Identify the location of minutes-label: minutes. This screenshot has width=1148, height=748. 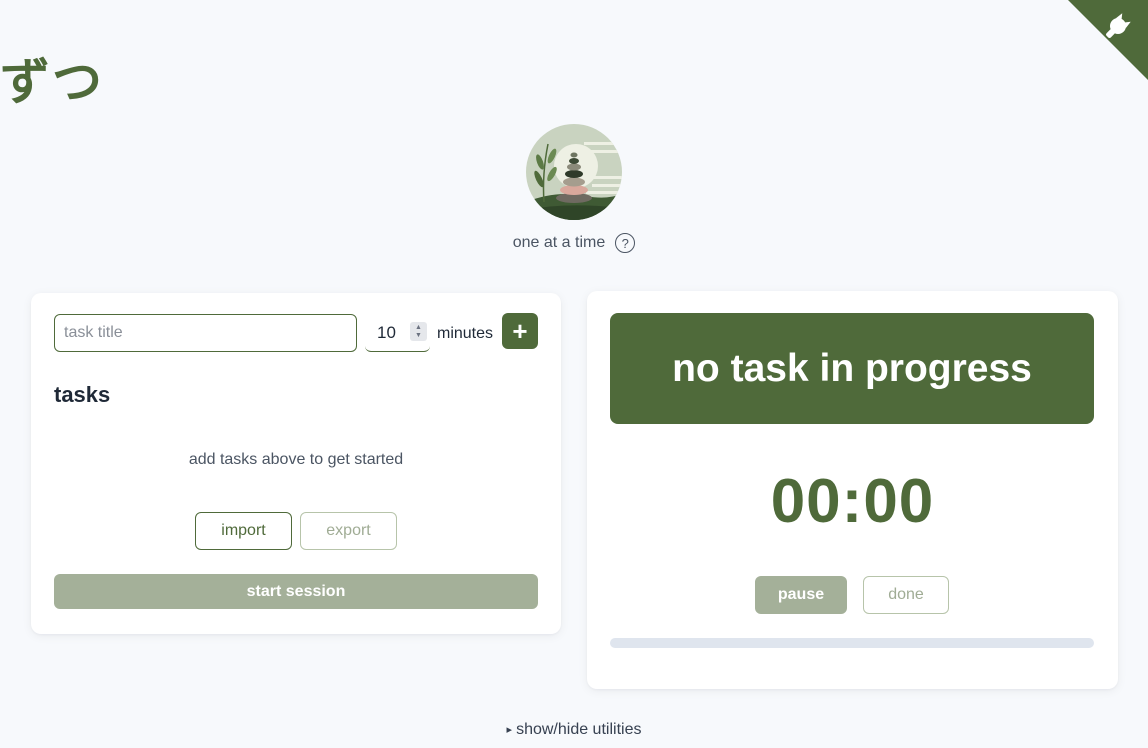
(465, 333).